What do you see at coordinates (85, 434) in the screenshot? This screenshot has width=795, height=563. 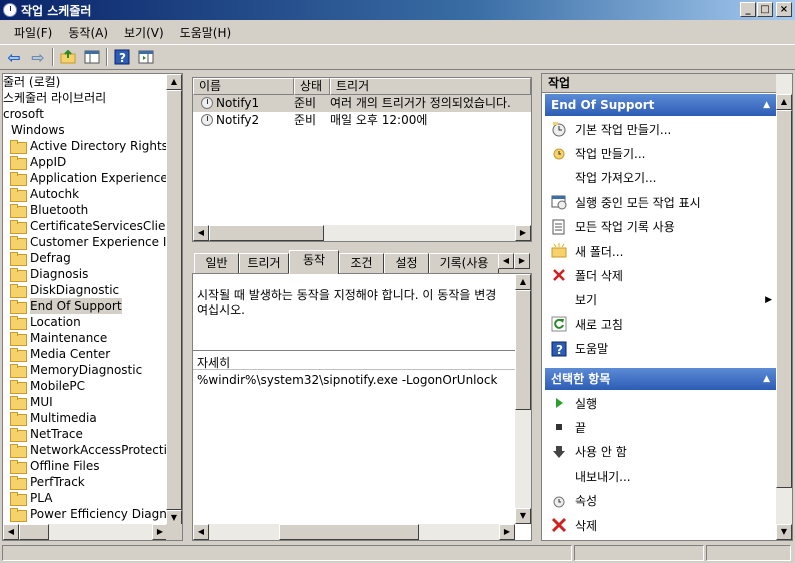 I see `tree-item: NetTrace` at bounding box center [85, 434].